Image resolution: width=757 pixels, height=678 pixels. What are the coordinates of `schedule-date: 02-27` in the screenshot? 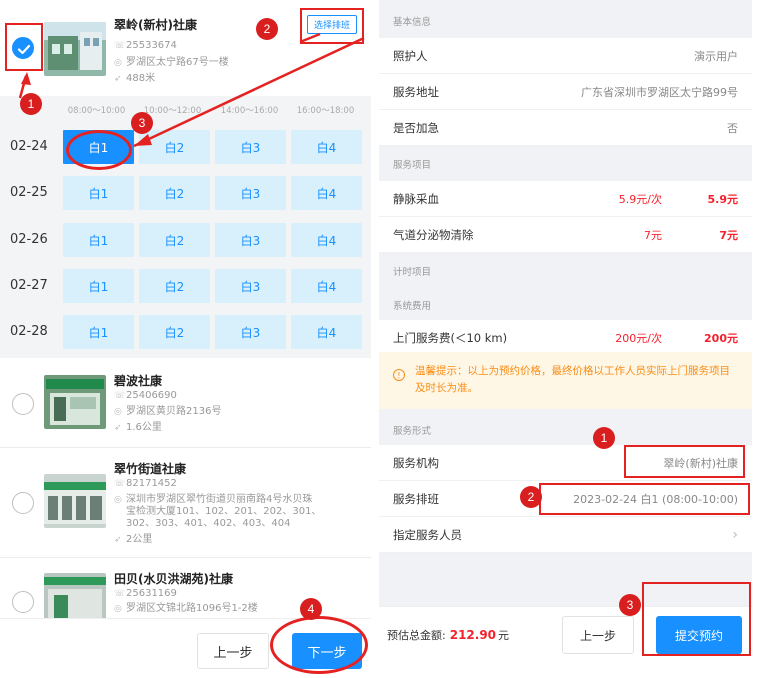 It's located at (29, 285).